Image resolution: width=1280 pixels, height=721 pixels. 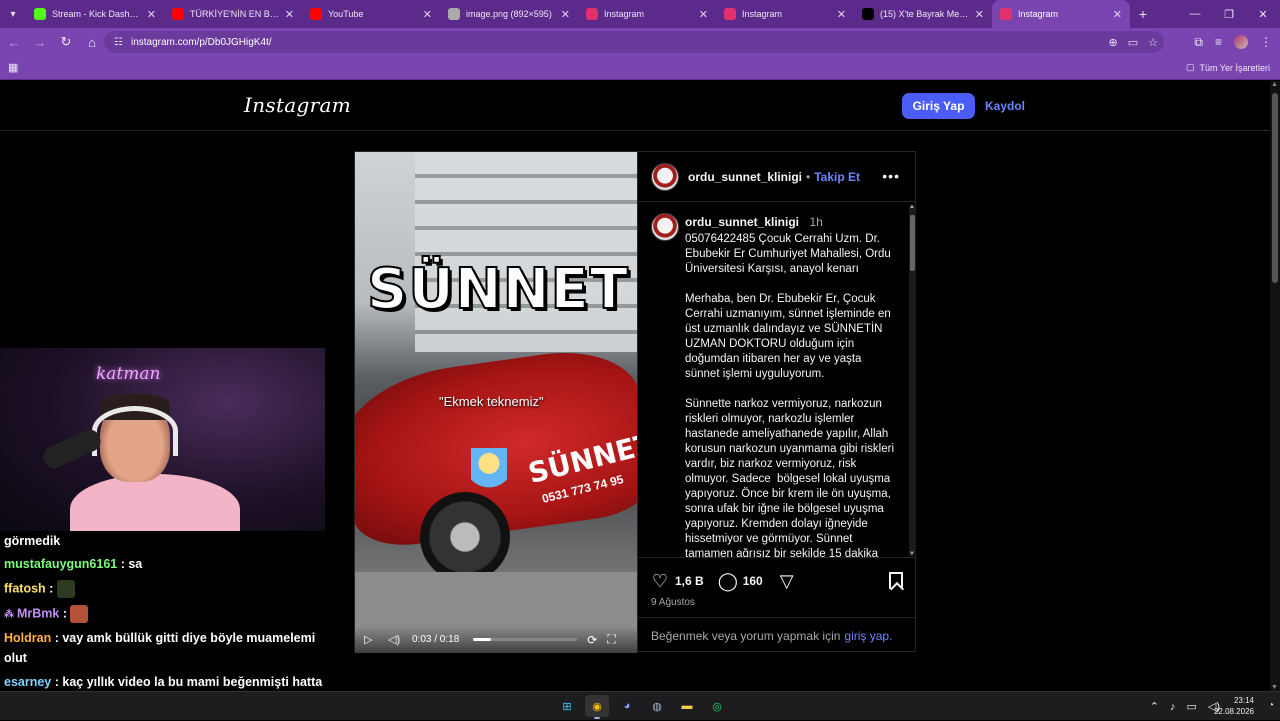 What do you see at coordinates (1113, 42) in the screenshot?
I see `zoom-icon: ⊕` at bounding box center [1113, 42].